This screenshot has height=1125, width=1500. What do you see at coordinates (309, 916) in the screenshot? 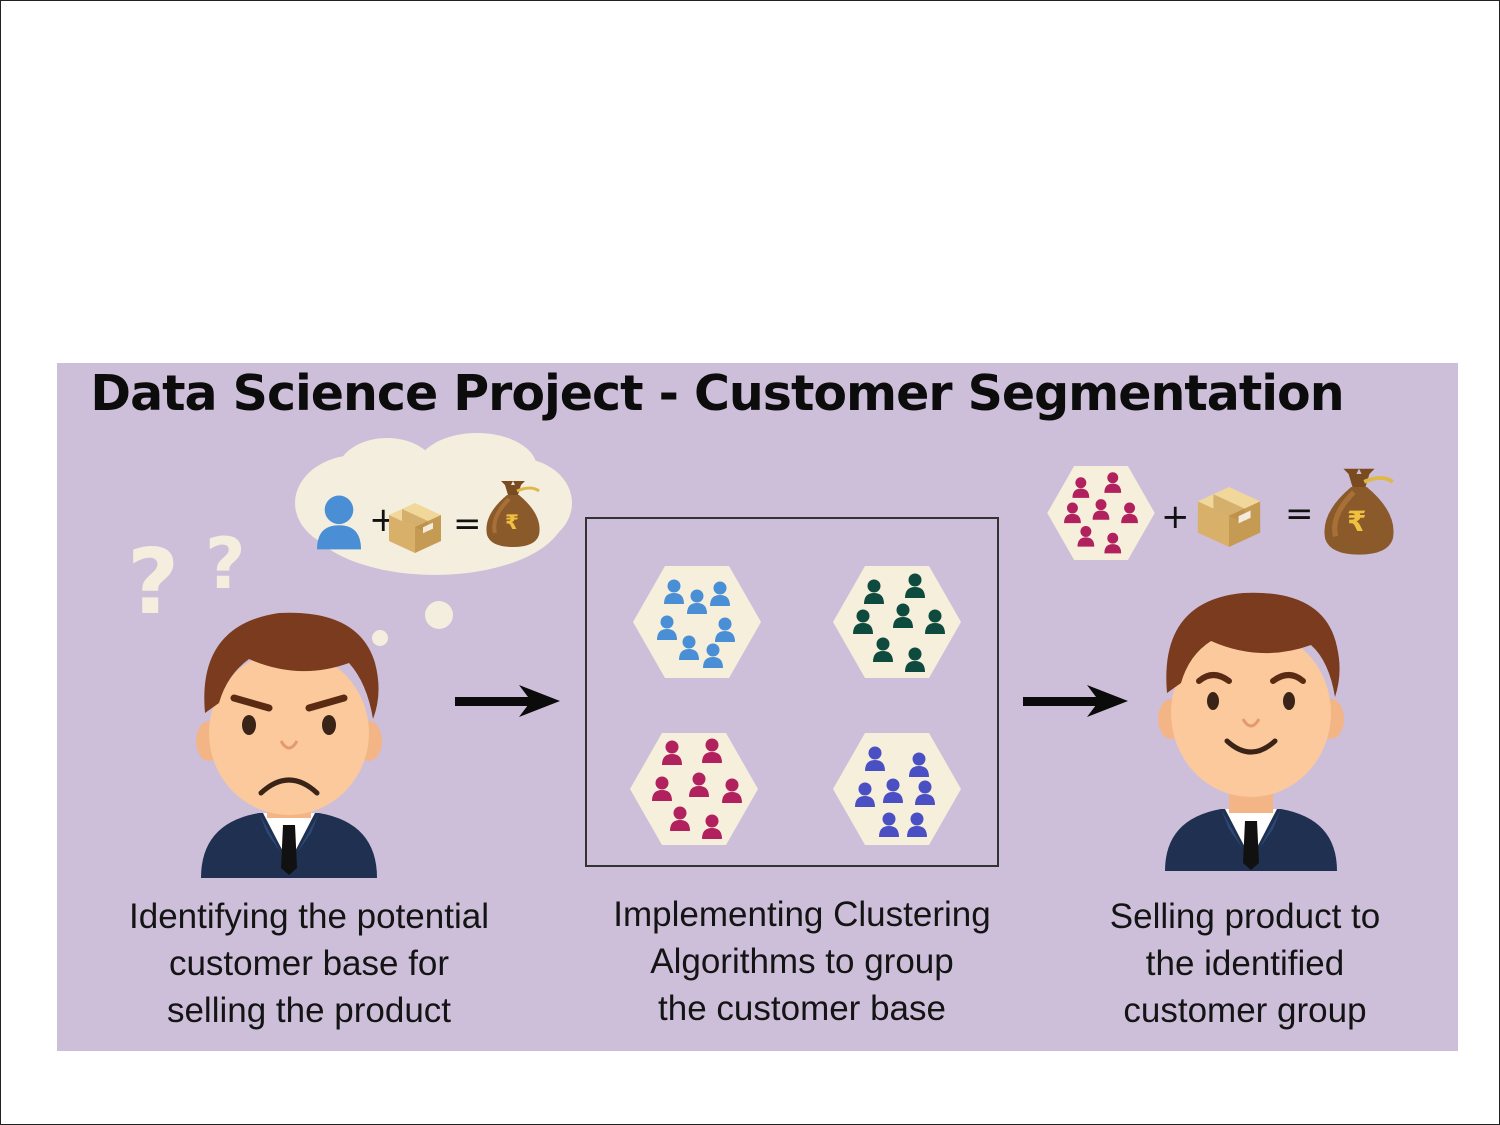
I see `caption-line: Identifying the potential` at bounding box center [309, 916].